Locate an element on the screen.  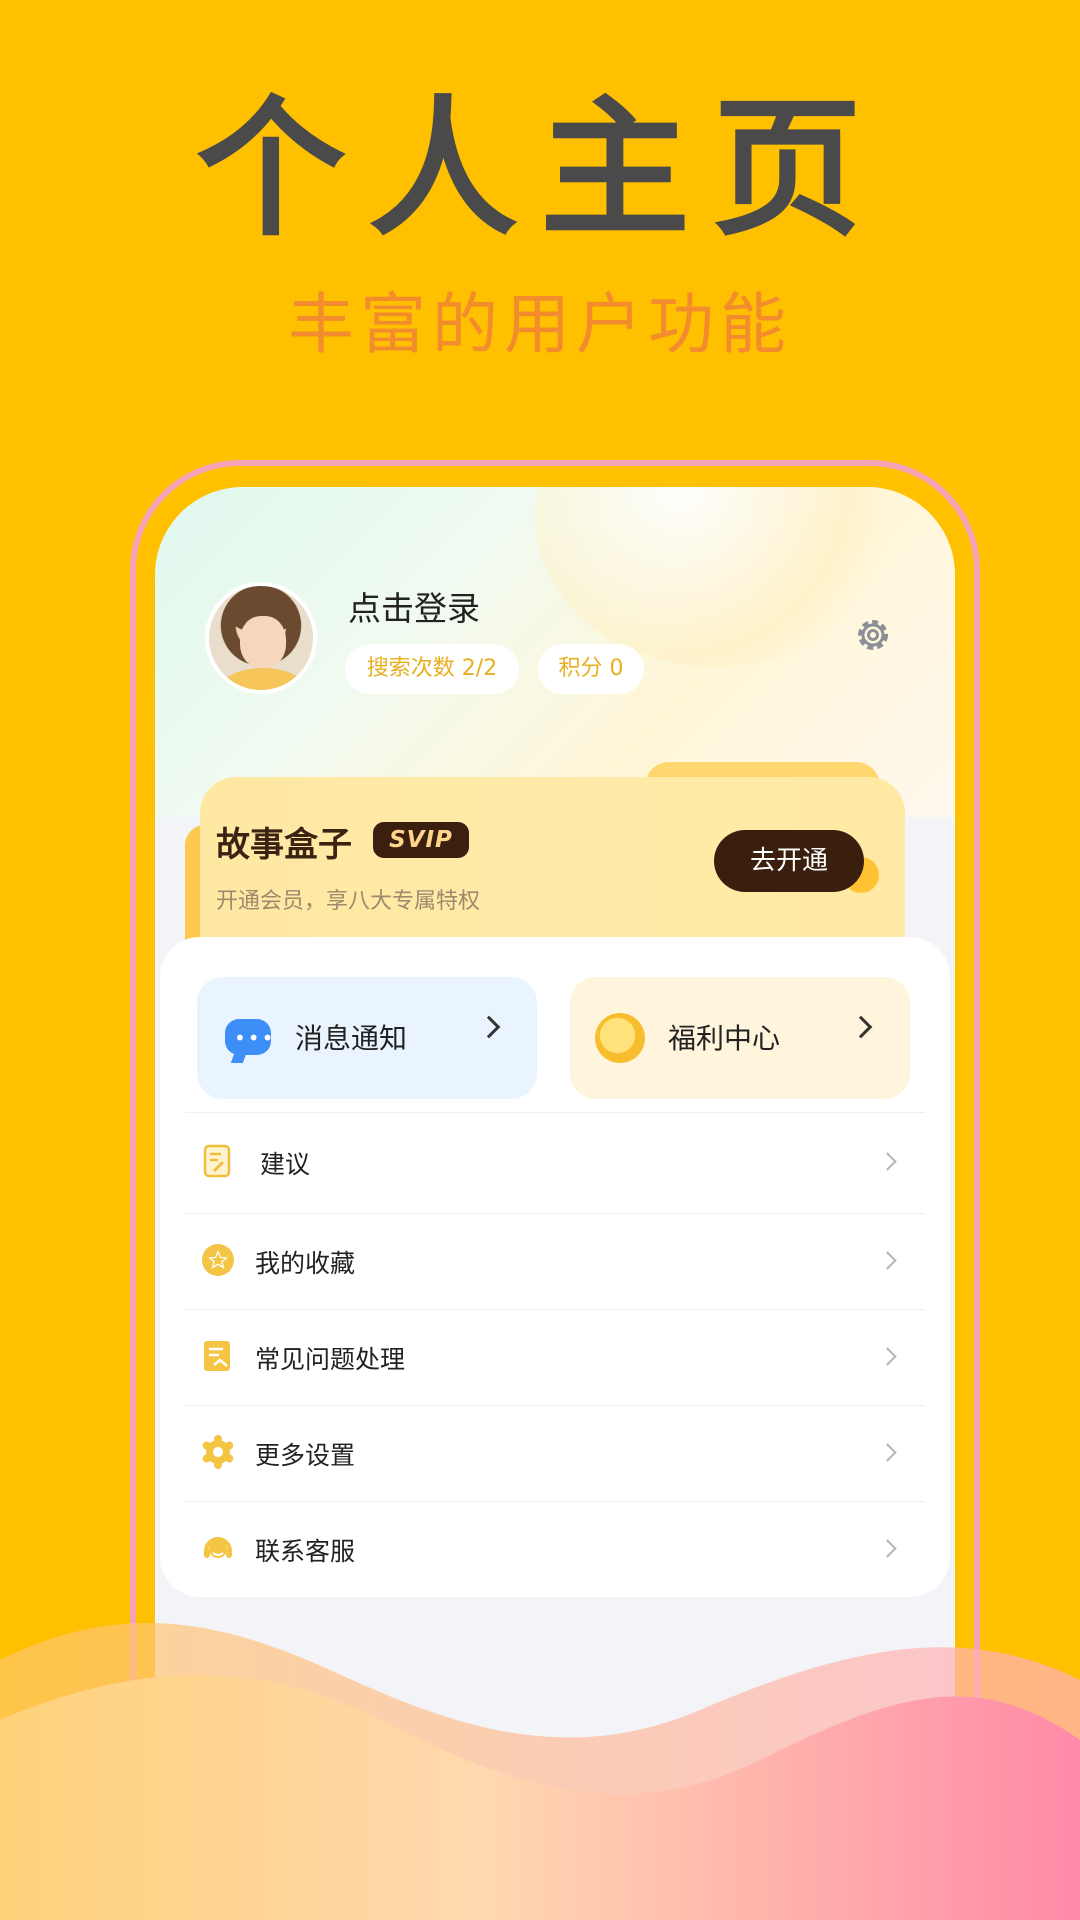
menu-item-more-settings: 更多设置 is located at coordinates (305, 1454).